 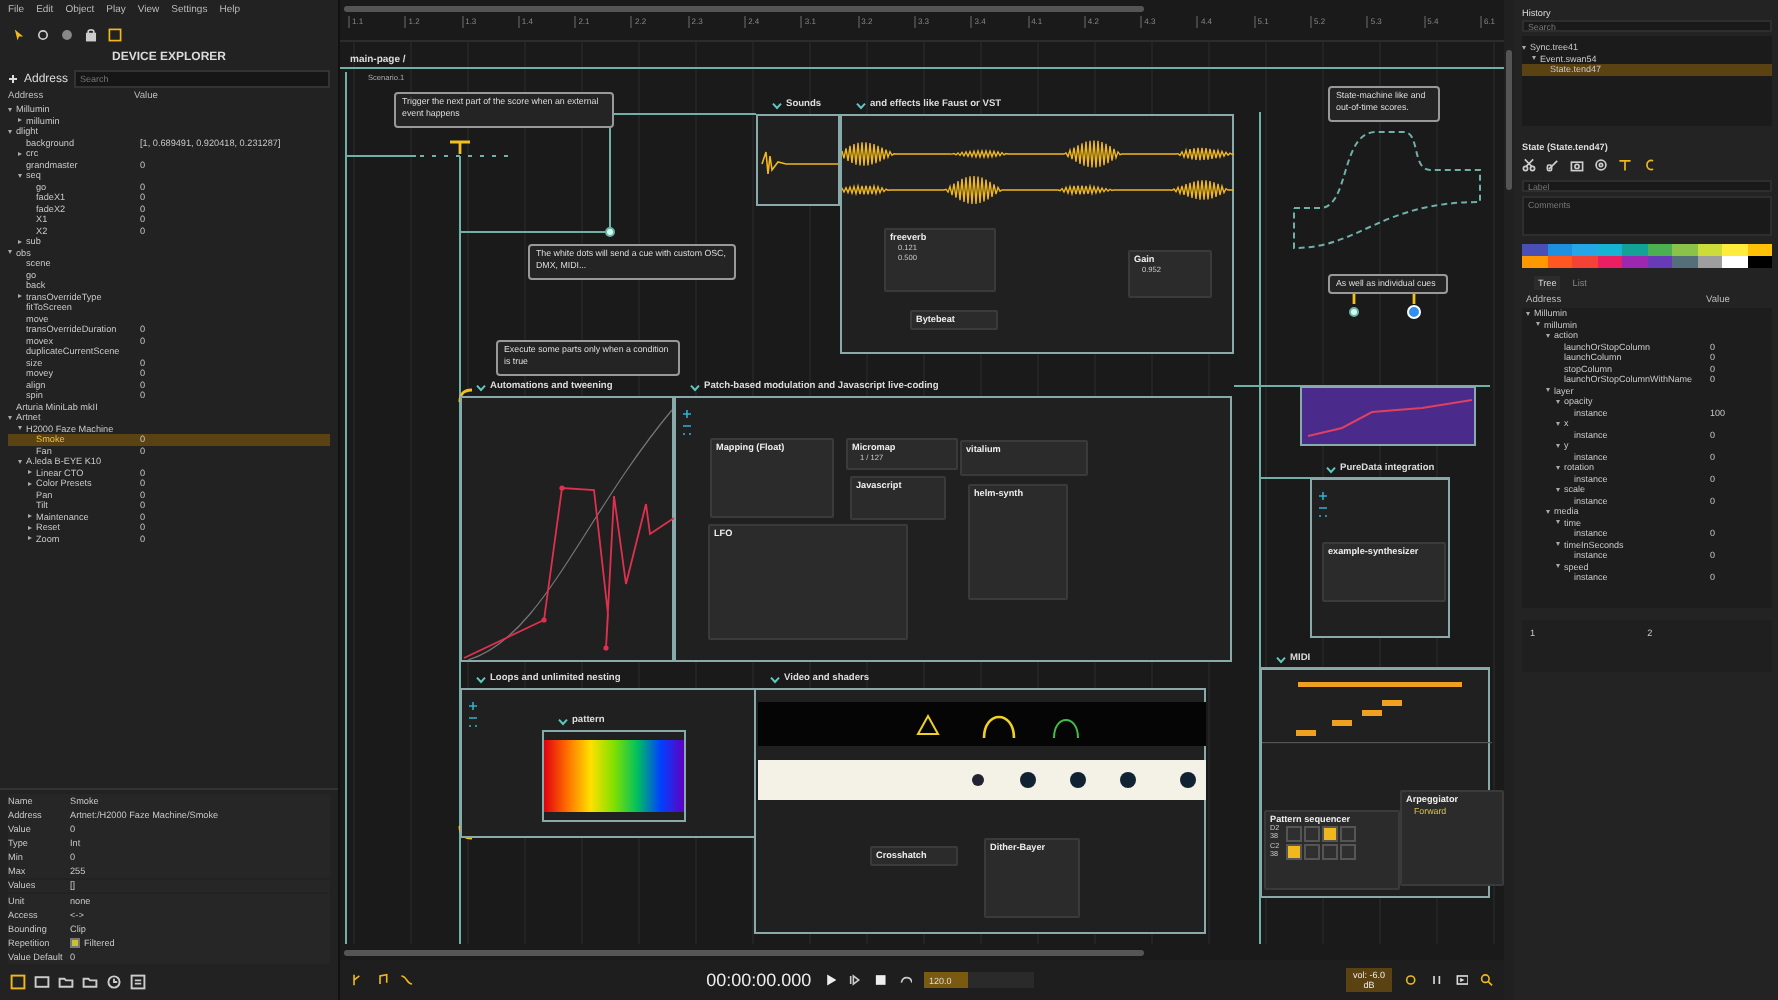 I want to click on trigger-icon, so click(x=1625, y=165).